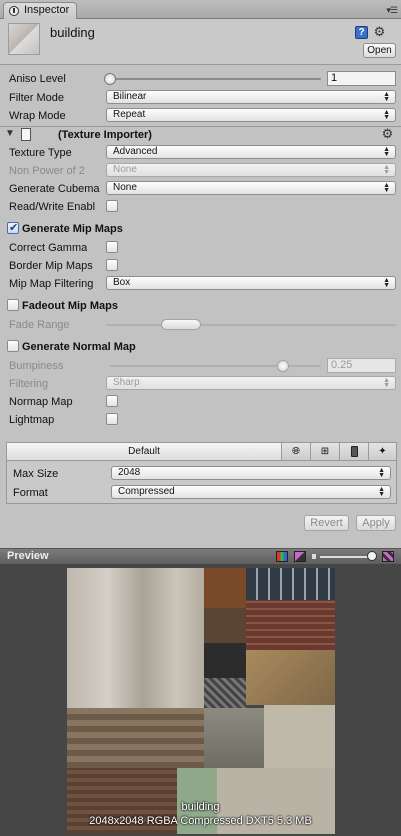  I want to click on mip-slider-track, so click(346, 557).